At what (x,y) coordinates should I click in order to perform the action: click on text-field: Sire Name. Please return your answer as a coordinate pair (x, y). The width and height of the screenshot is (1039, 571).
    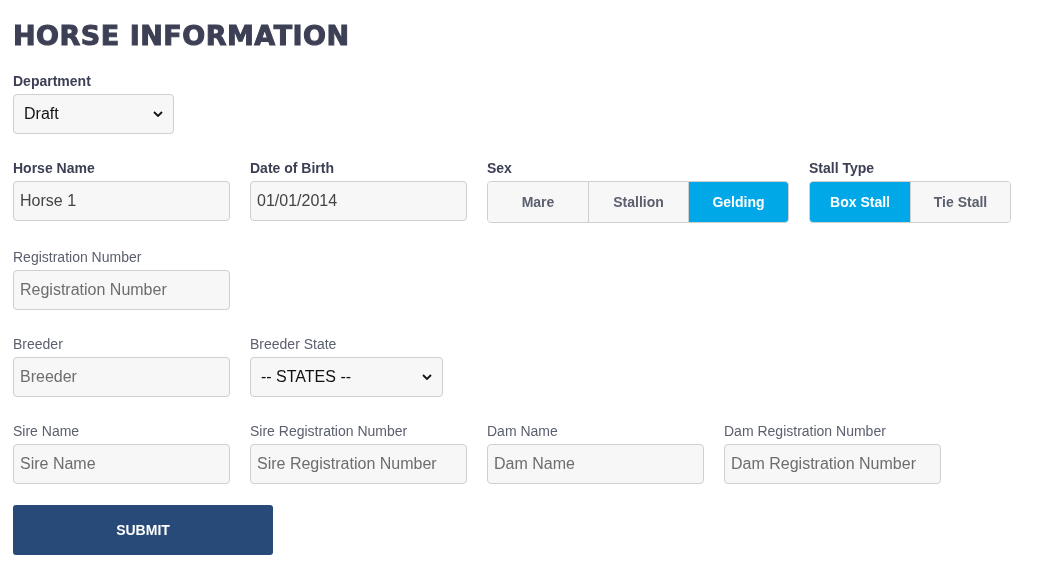
    Looking at the image, I should click on (121, 464).